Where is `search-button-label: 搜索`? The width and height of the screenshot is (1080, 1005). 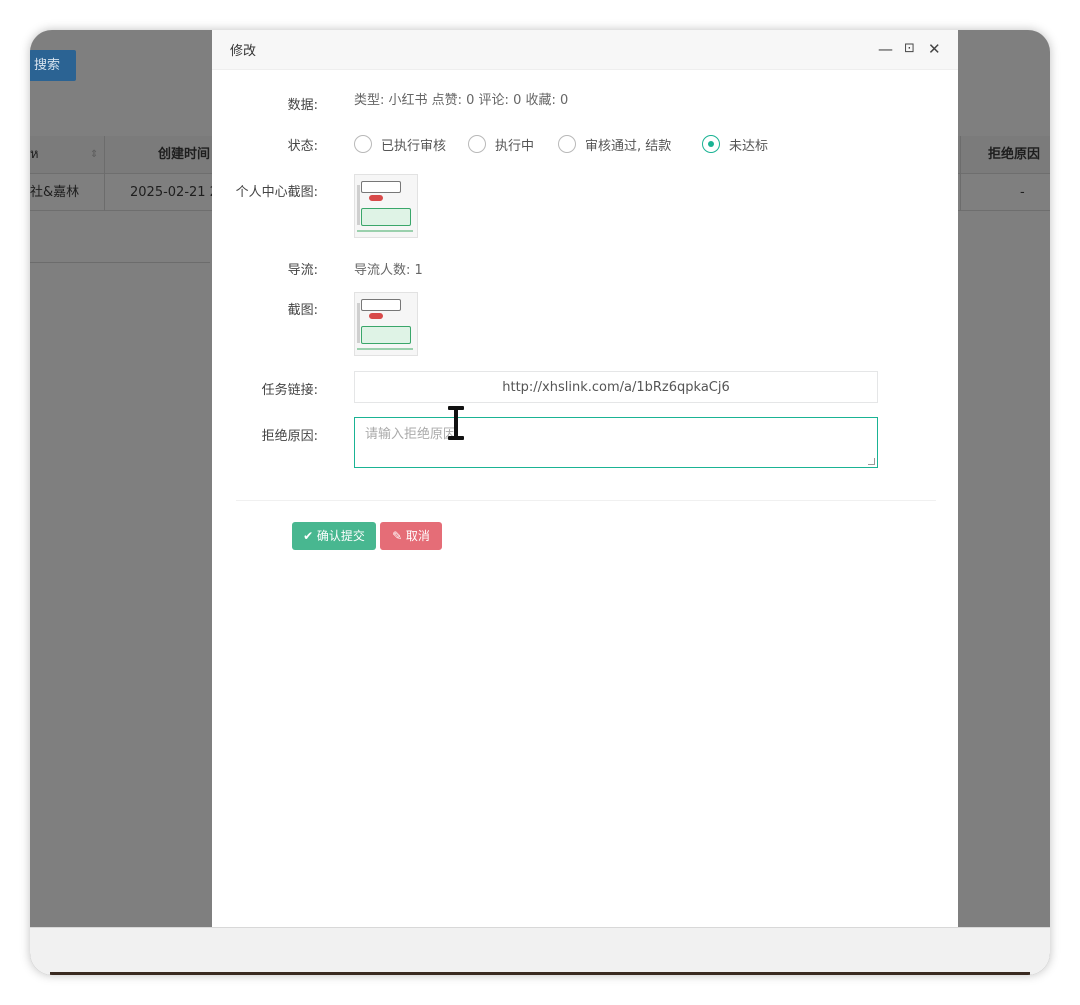 search-button-label: 搜索 is located at coordinates (47, 65).